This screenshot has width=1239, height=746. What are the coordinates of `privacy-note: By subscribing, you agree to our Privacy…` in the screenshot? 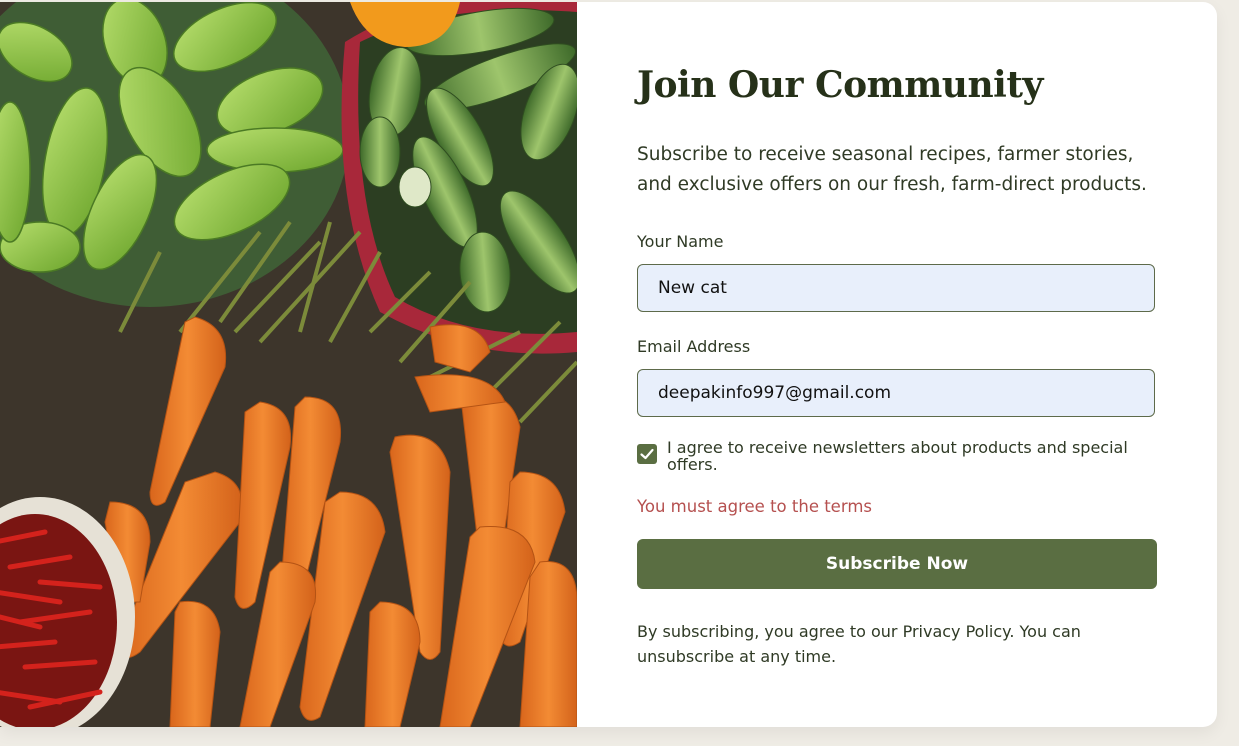 It's located at (859, 644).